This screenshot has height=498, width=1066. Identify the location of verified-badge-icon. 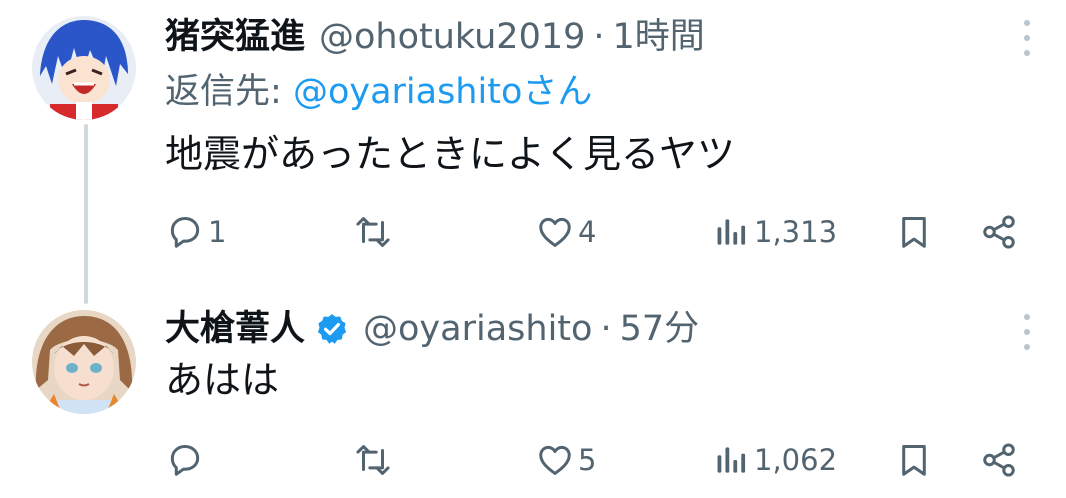
(332, 329).